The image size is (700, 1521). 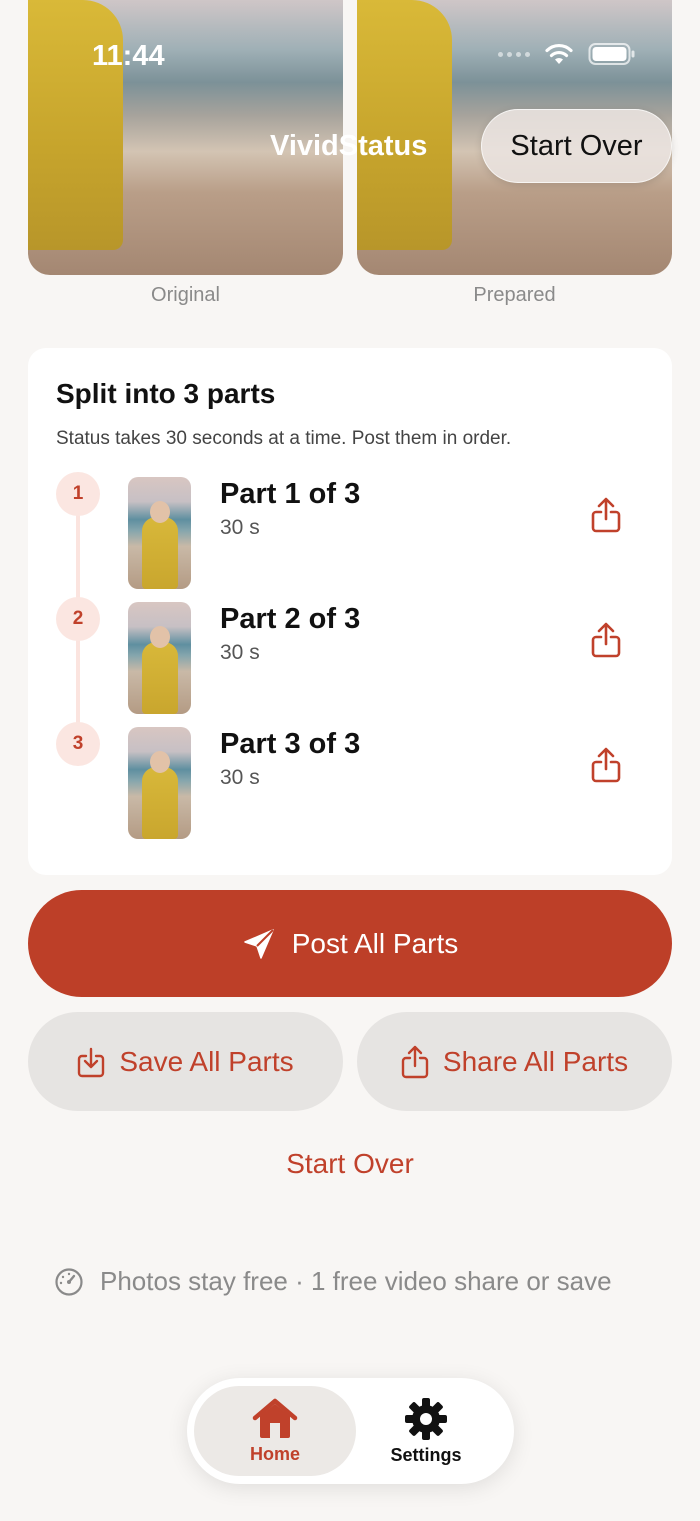 What do you see at coordinates (375, 943) in the screenshot?
I see `post-all-label: Post All Parts` at bounding box center [375, 943].